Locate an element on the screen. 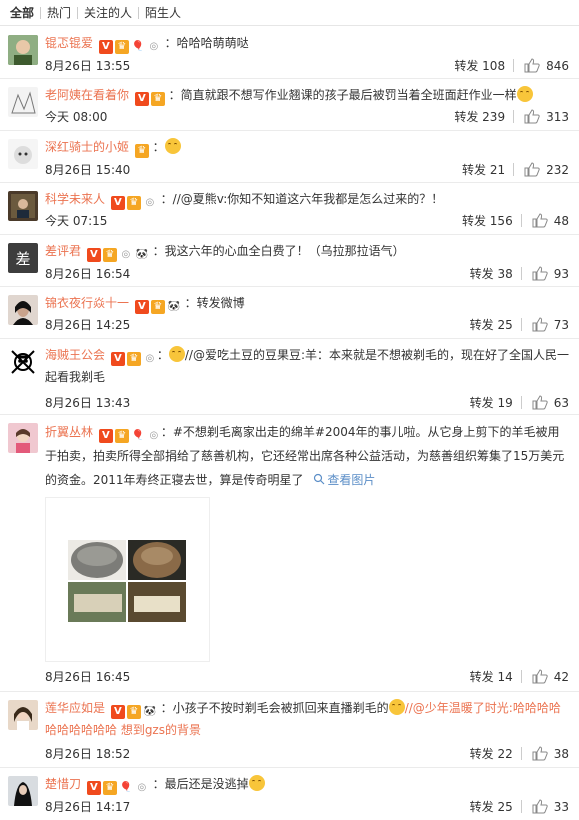  repost-button: 转发 108 is located at coordinates (479, 65).